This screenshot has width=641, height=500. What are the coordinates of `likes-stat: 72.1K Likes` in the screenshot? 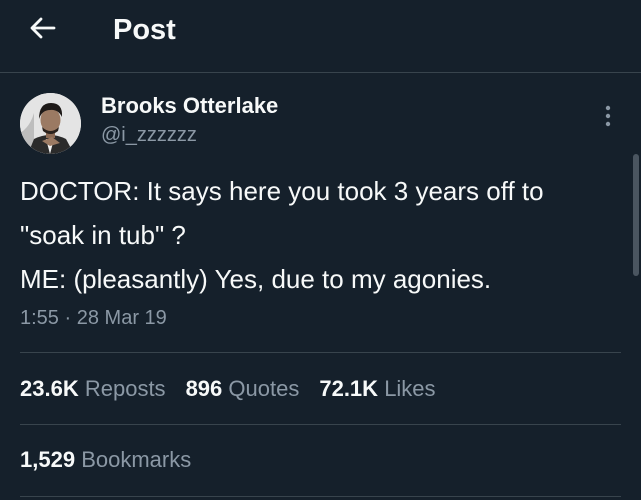 It's located at (377, 389).